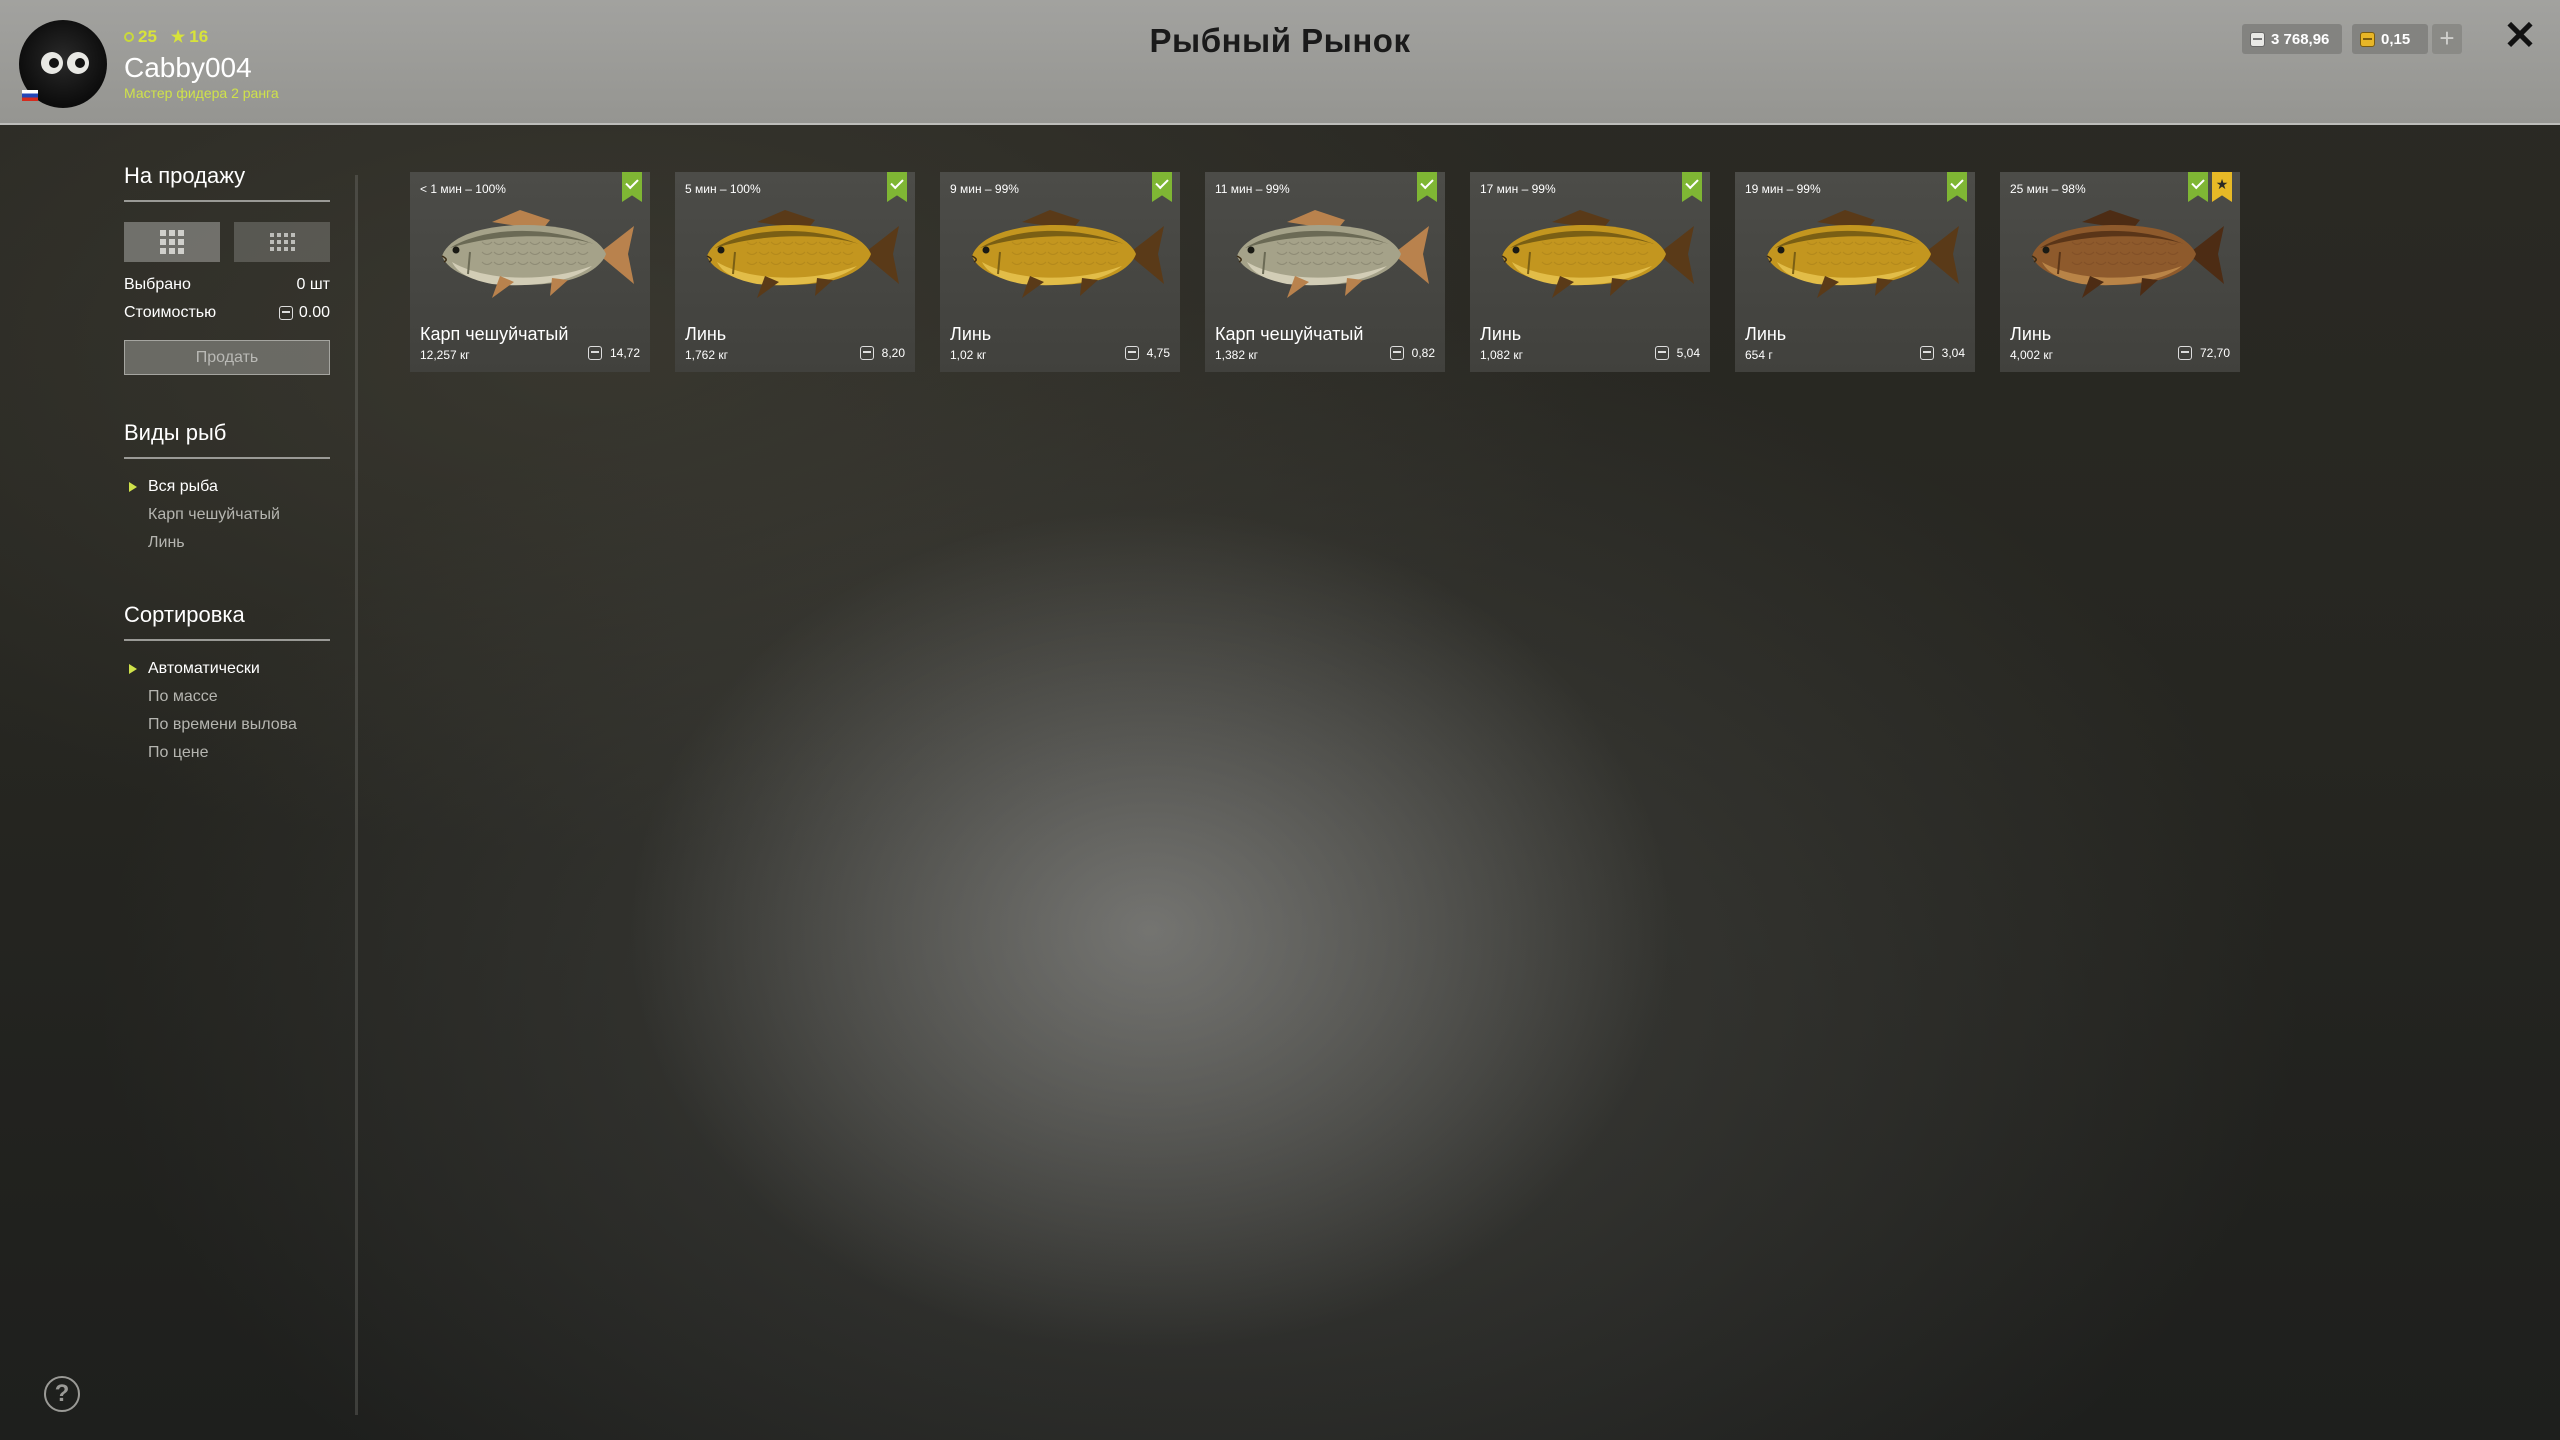 Image resolution: width=2560 pixels, height=1440 pixels. I want to click on small-grid-icon, so click(282, 242).